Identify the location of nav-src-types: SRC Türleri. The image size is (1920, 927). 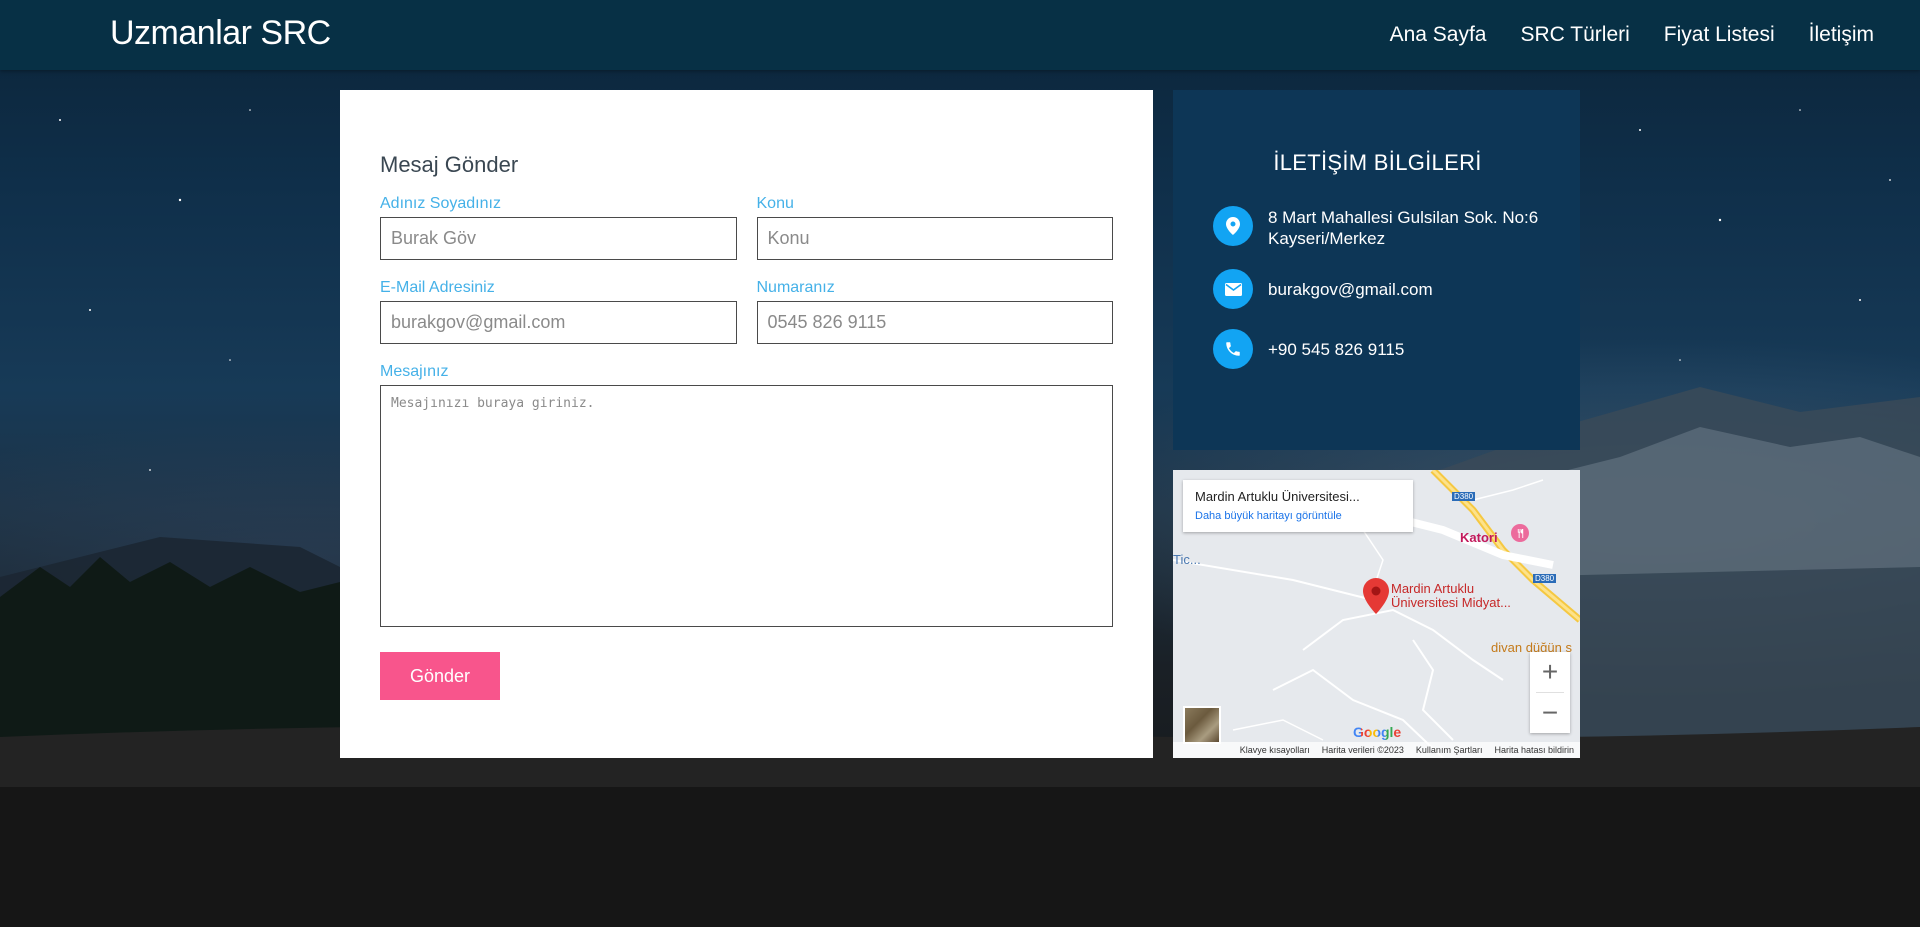
(1574, 35).